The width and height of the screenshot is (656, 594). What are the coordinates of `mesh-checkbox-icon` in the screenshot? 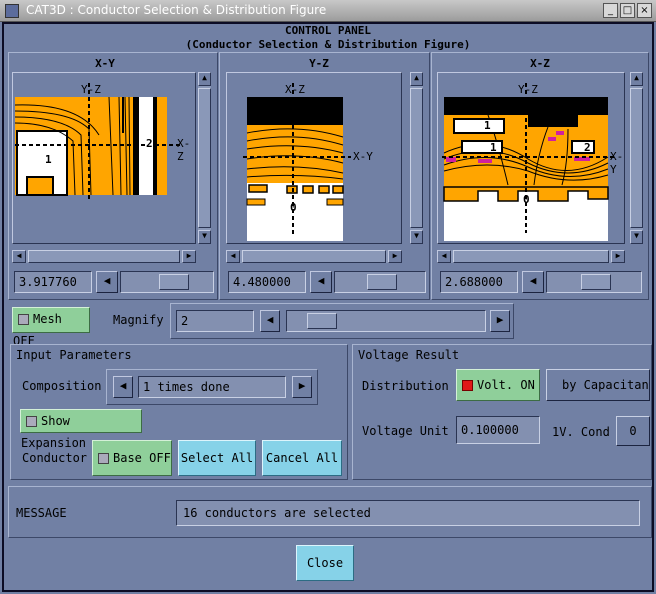 It's located at (23, 319).